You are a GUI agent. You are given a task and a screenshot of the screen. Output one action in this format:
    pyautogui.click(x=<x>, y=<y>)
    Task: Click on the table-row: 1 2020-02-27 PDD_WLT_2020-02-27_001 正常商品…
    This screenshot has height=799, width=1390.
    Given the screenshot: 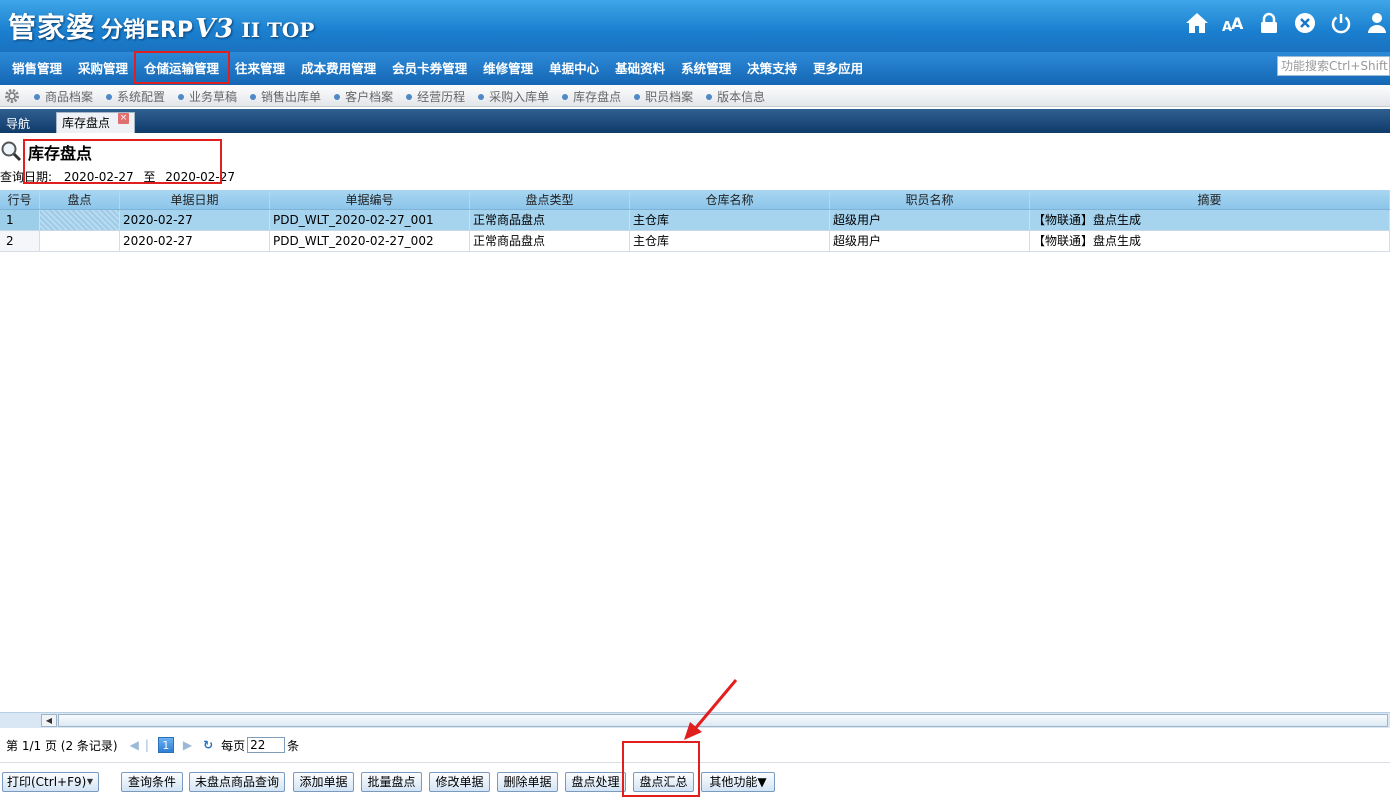 What is the action you would take?
    pyautogui.click(x=695, y=220)
    